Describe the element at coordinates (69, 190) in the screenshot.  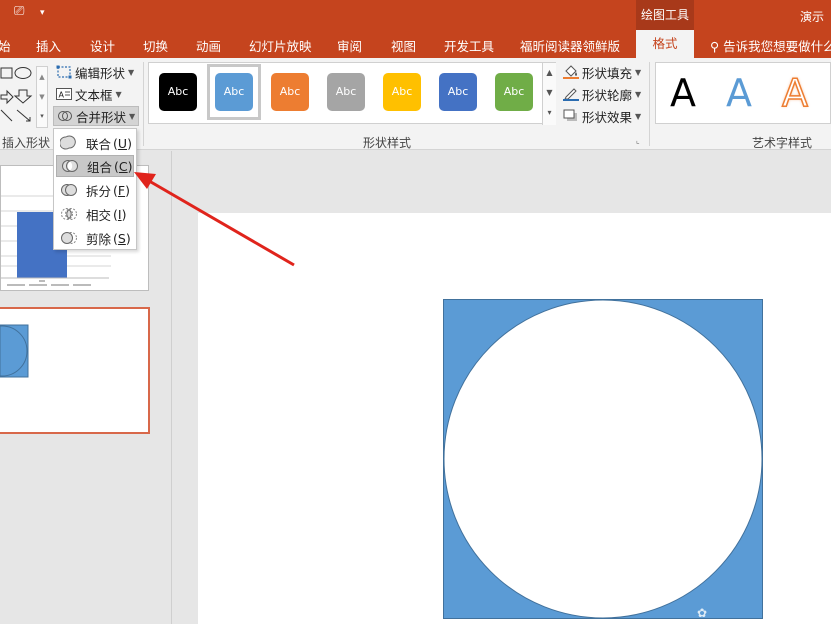
I see `fragment-icon` at that location.